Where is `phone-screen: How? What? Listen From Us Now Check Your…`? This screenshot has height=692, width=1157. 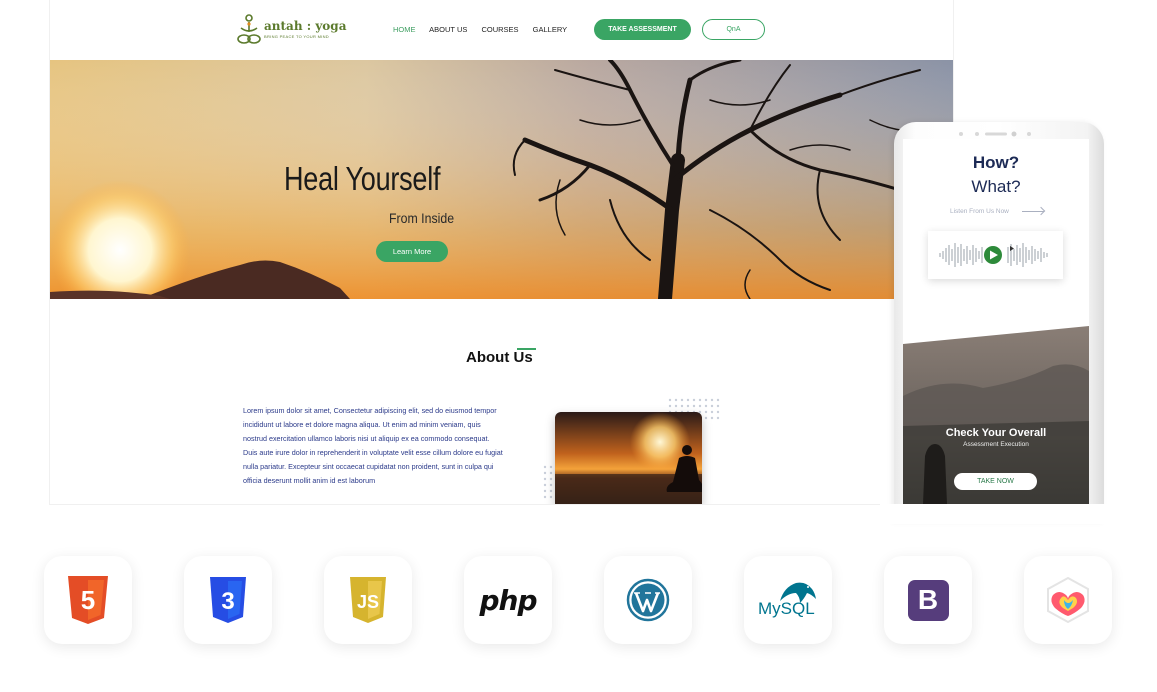 phone-screen: How? What? Listen From Us Now Check Your… is located at coordinates (996, 321).